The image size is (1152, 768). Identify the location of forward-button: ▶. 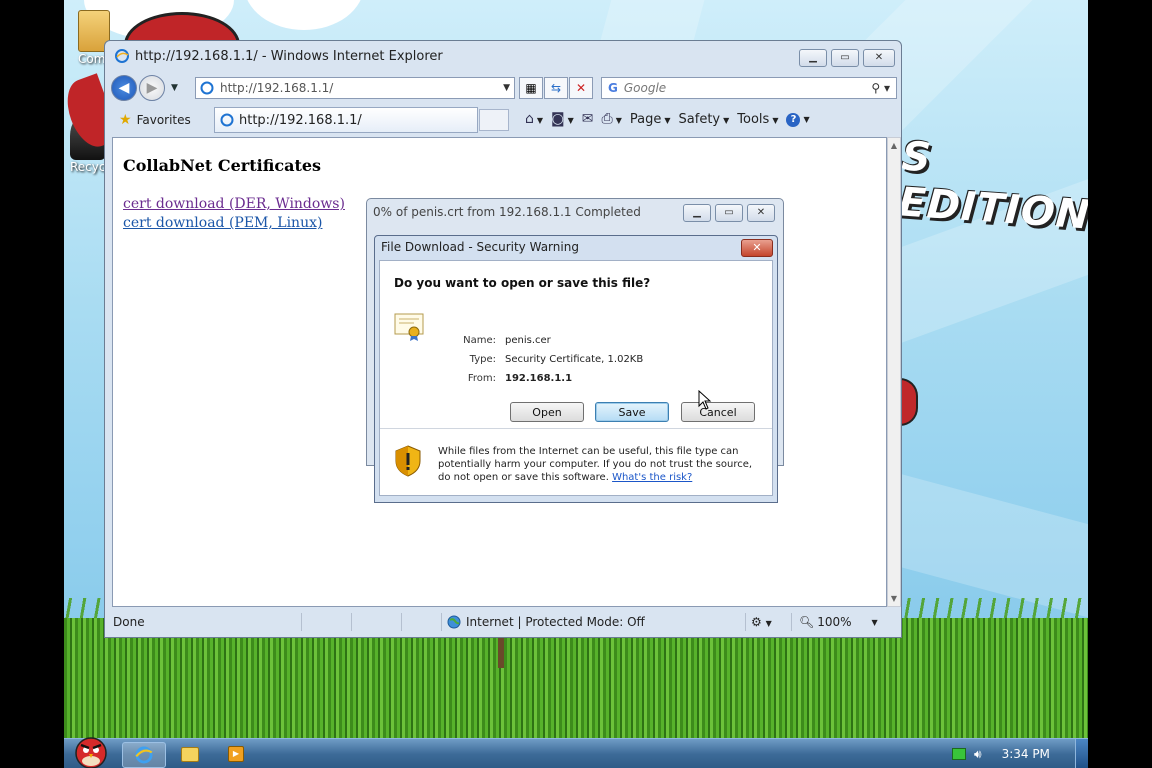
(152, 88).